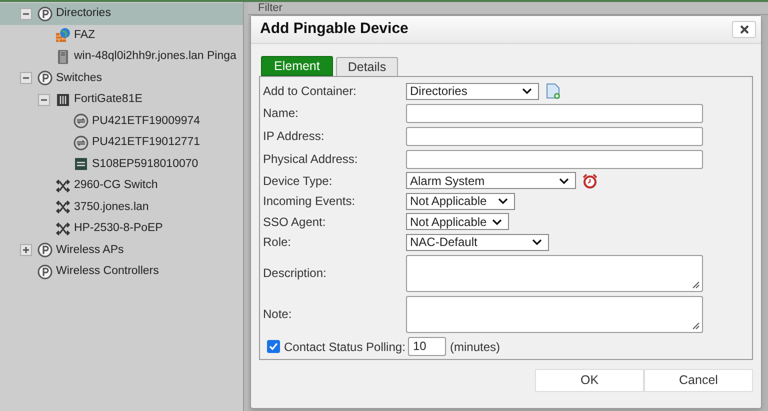 Image resolution: width=768 pixels, height=411 pixels. Describe the element at coordinates (281, 113) in the screenshot. I see `field-label: Name:` at that location.